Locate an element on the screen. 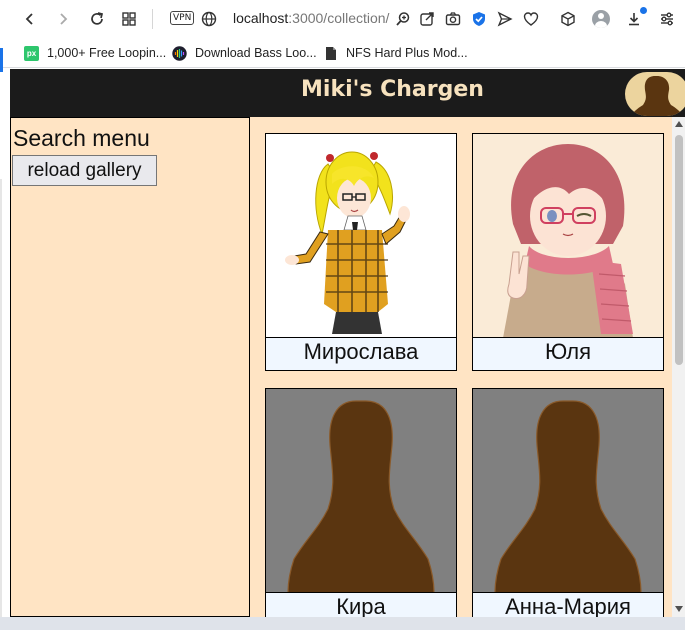  app-header: Miki's Chargen is located at coordinates (347, 93).